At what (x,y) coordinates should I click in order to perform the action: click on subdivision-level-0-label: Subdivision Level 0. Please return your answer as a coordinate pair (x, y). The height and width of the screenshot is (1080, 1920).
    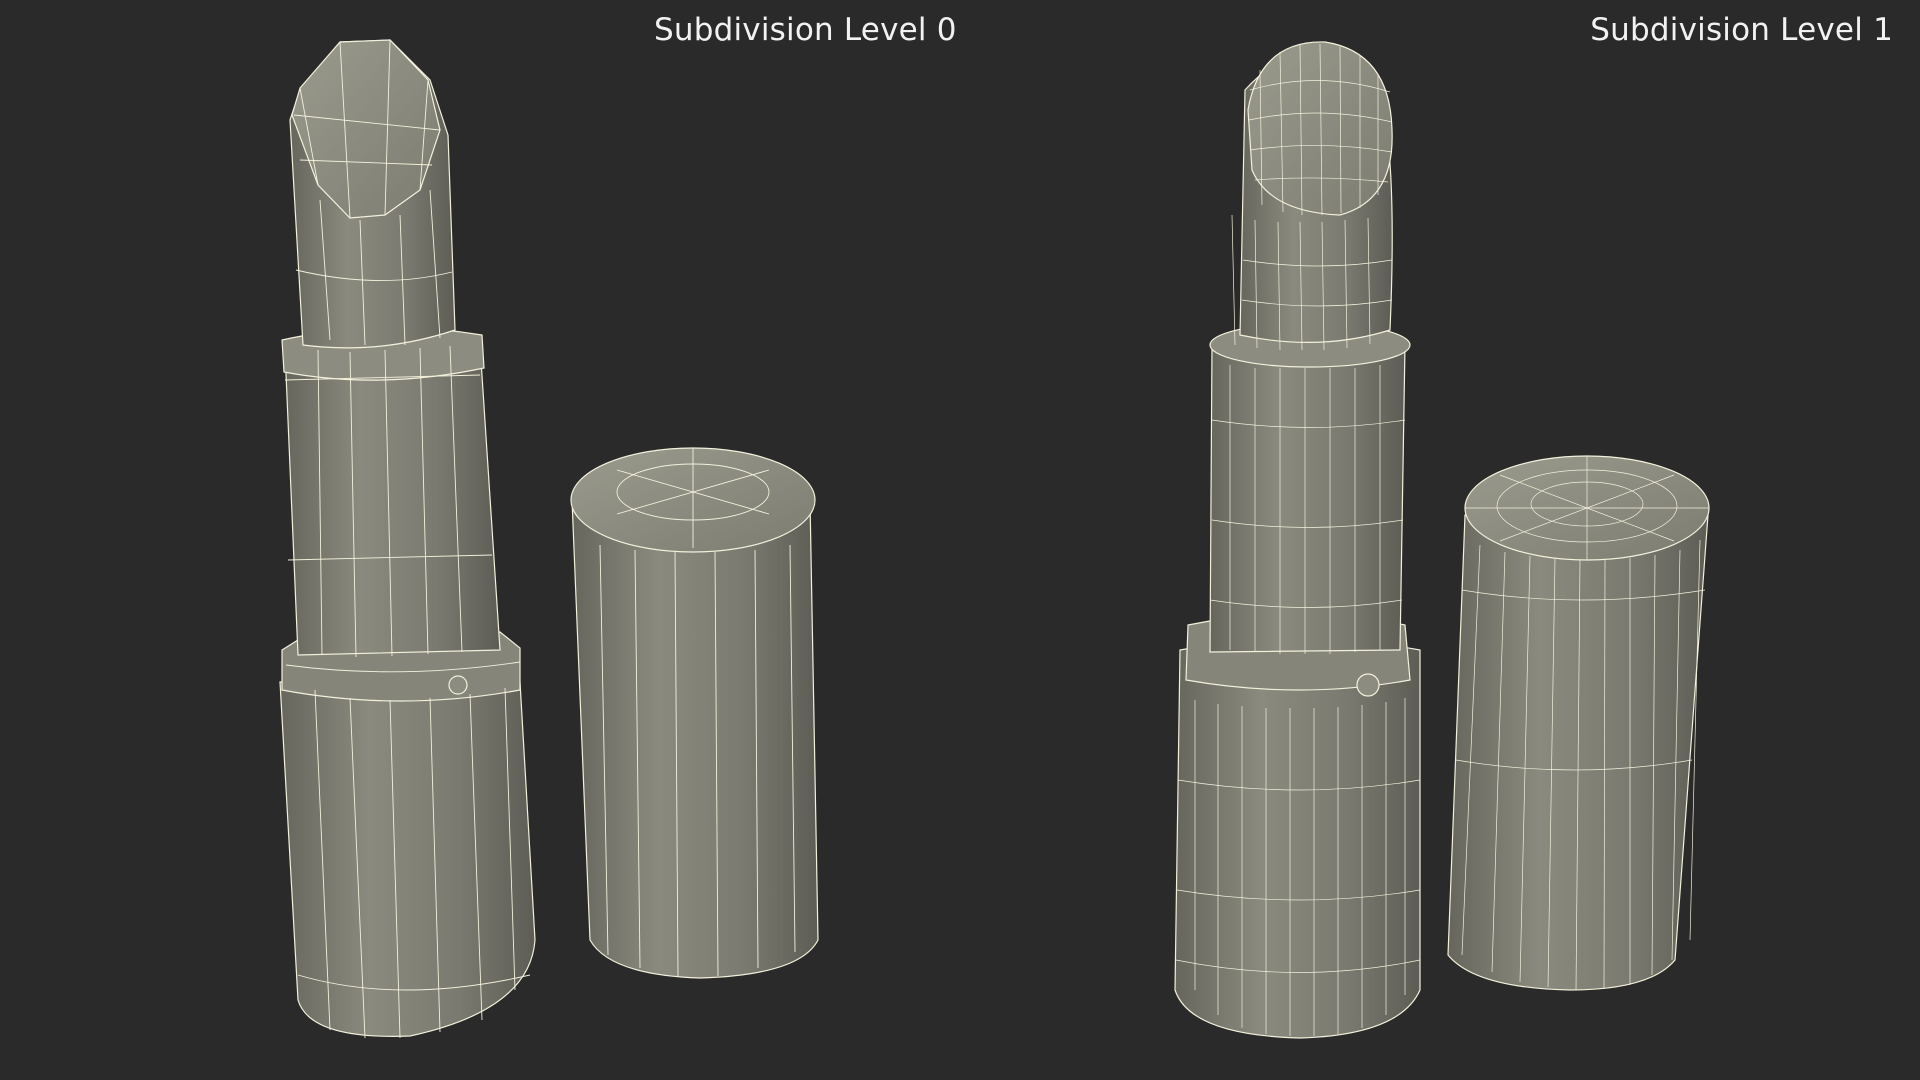
    Looking at the image, I should click on (805, 30).